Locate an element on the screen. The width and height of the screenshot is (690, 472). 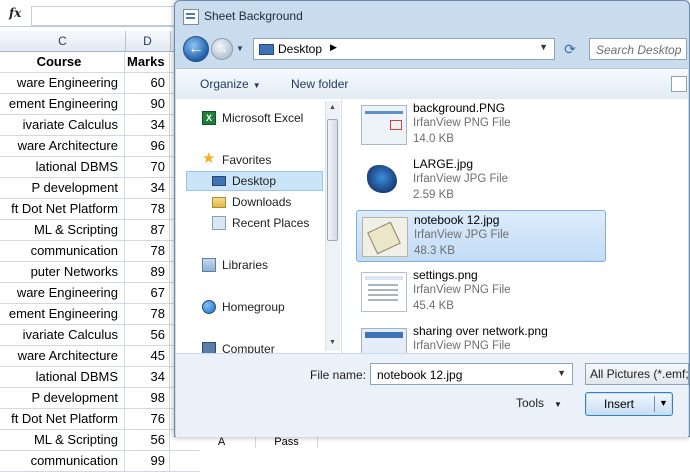
status-cell: Pass is located at coordinates (287, 442).